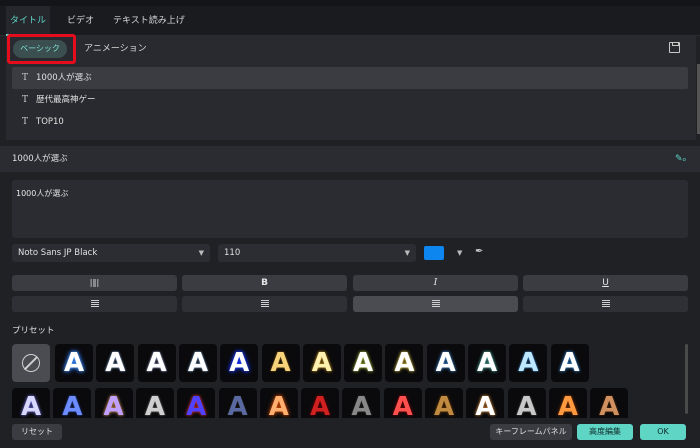 The height and width of the screenshot is (448, 700). What do you see at coordinates (350, 159) in the screenshot?
I see `section-header: 1000人が選ぶ` at bounding box center [350, 159].